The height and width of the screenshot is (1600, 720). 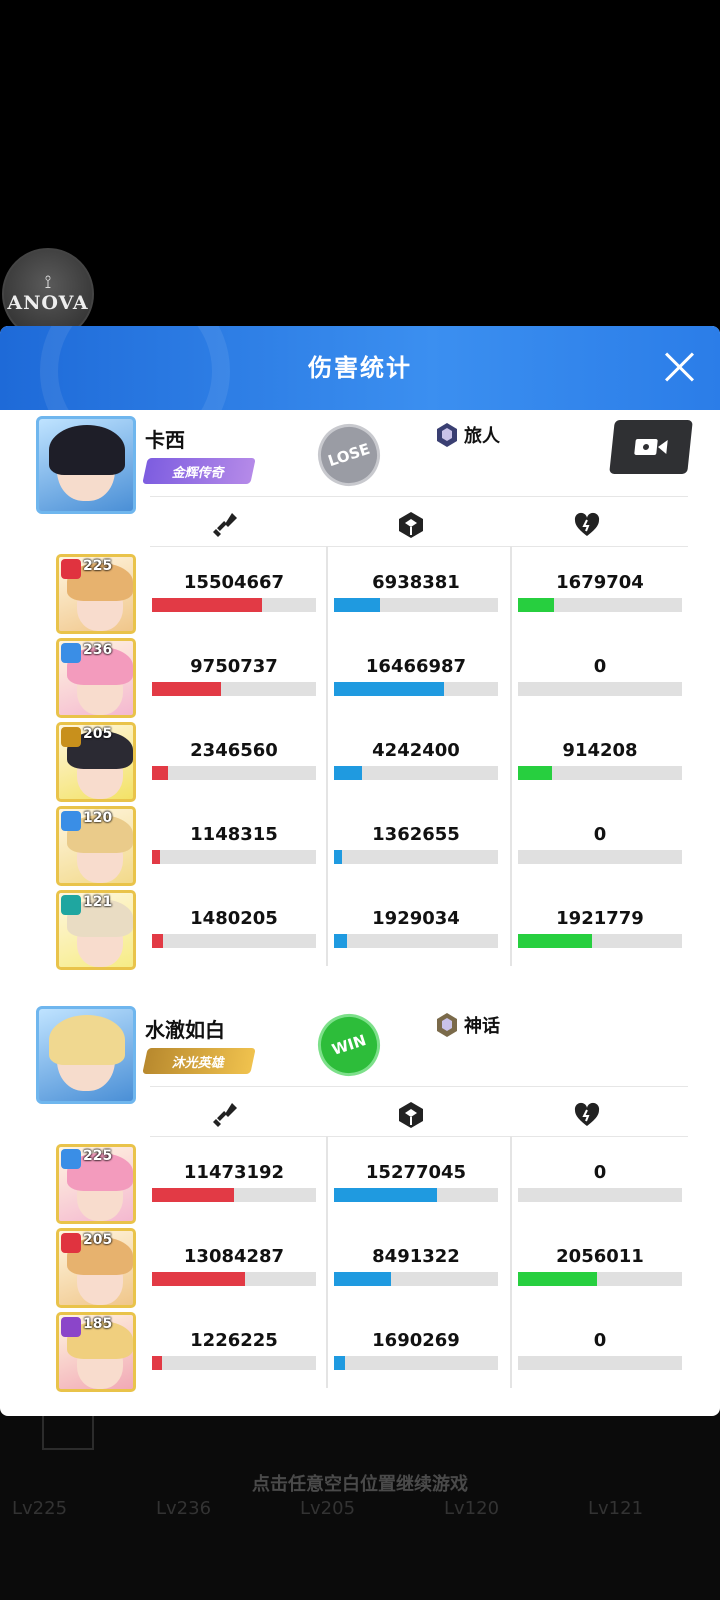 I want to click on stat-healing: 1921779, so click(x=600, y=928).